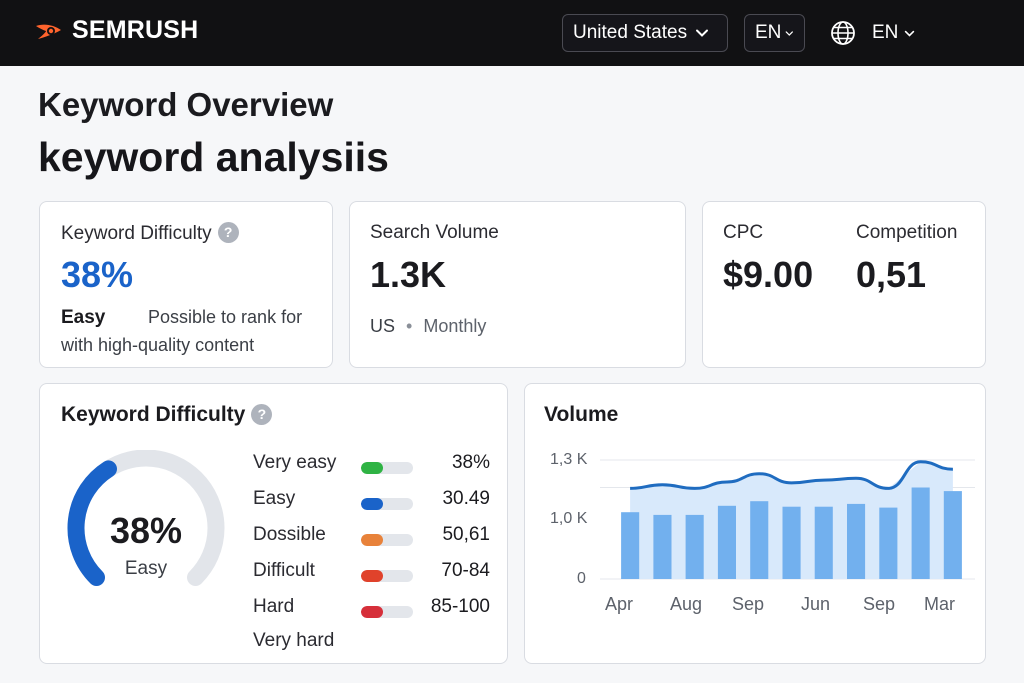 Image resolution: width=1024 pixels, height=683 pixels. I want to click on x-axis-ticks: Apr Aug Sep Jun Sep Mar, so click(756, 606).